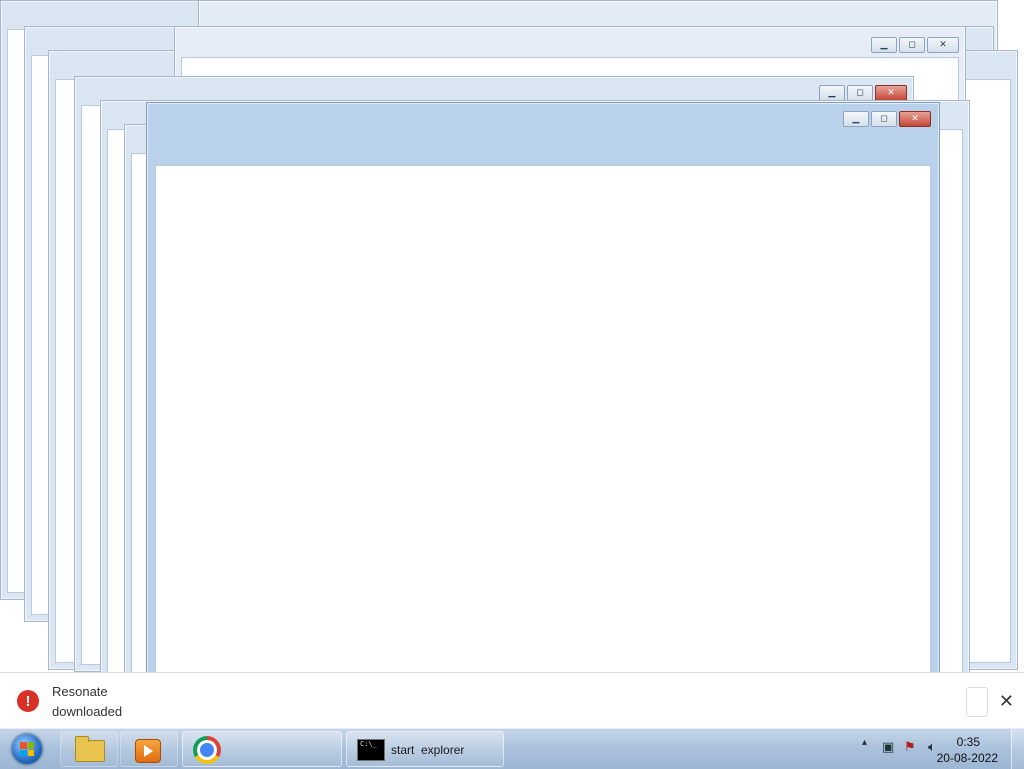 The height and width of the screenshot is (769, 1024). Describe the element at coordinates (1017, 749) in the screenshot. I see `show-desktop-button` at that location.